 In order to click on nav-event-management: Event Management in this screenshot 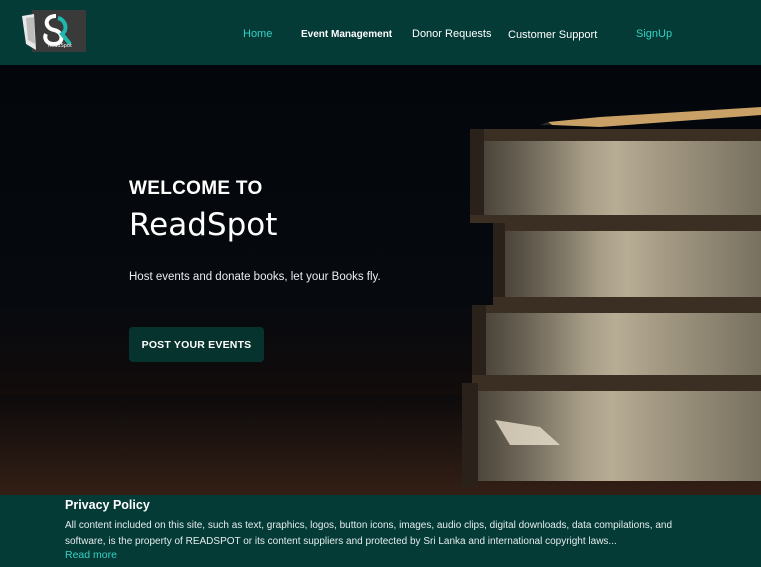, I will do `click(346, 34)`.